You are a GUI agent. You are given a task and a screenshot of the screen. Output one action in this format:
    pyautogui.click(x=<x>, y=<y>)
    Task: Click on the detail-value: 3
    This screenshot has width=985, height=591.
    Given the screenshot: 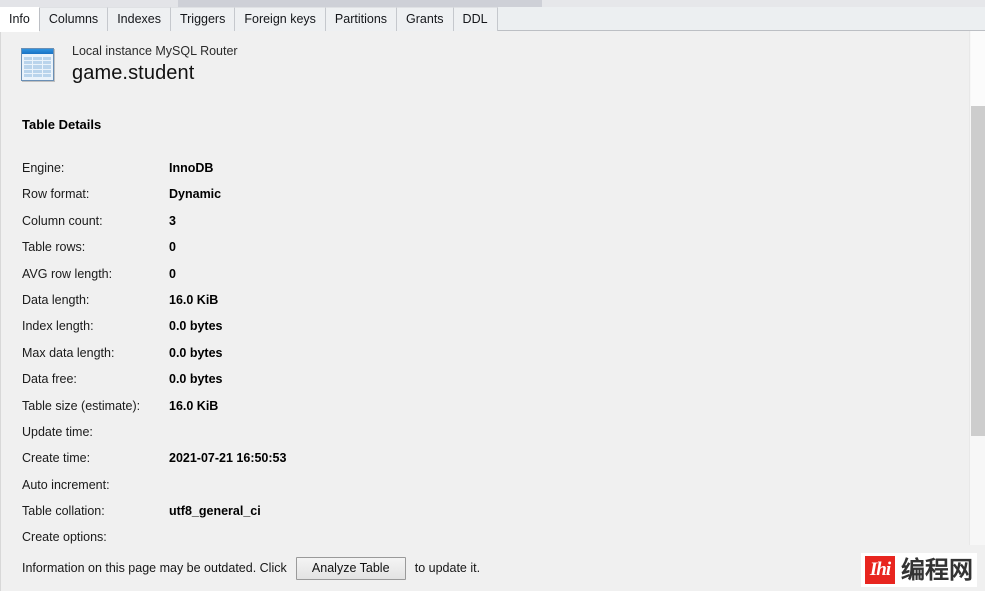 What is the action you would take?
    pyautogui.click(x=172, y=220)
    